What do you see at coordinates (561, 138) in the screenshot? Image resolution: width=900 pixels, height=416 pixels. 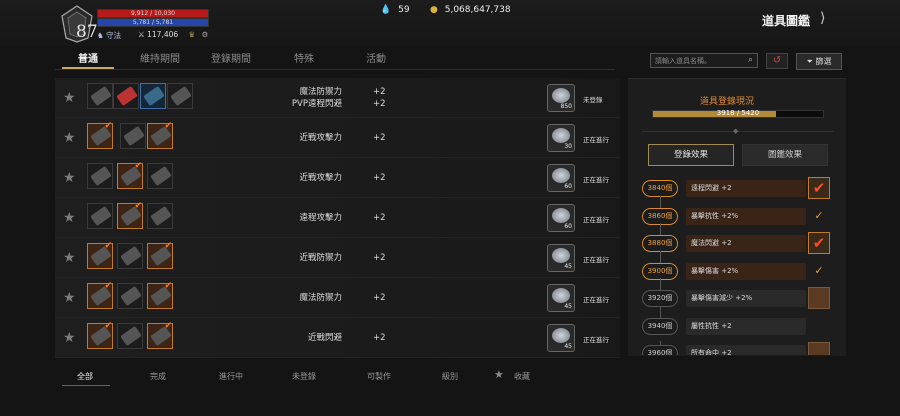 I see `material-icon: 30` at bounding box center [561, 138].